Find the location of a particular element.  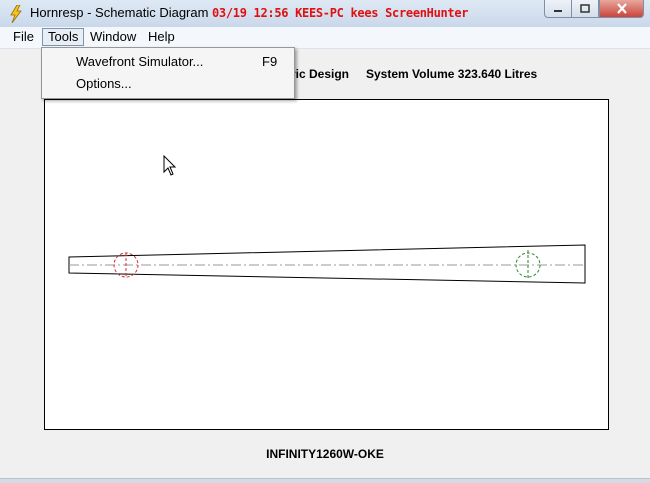

menu-help: Help is located at coordinates (161, 37).